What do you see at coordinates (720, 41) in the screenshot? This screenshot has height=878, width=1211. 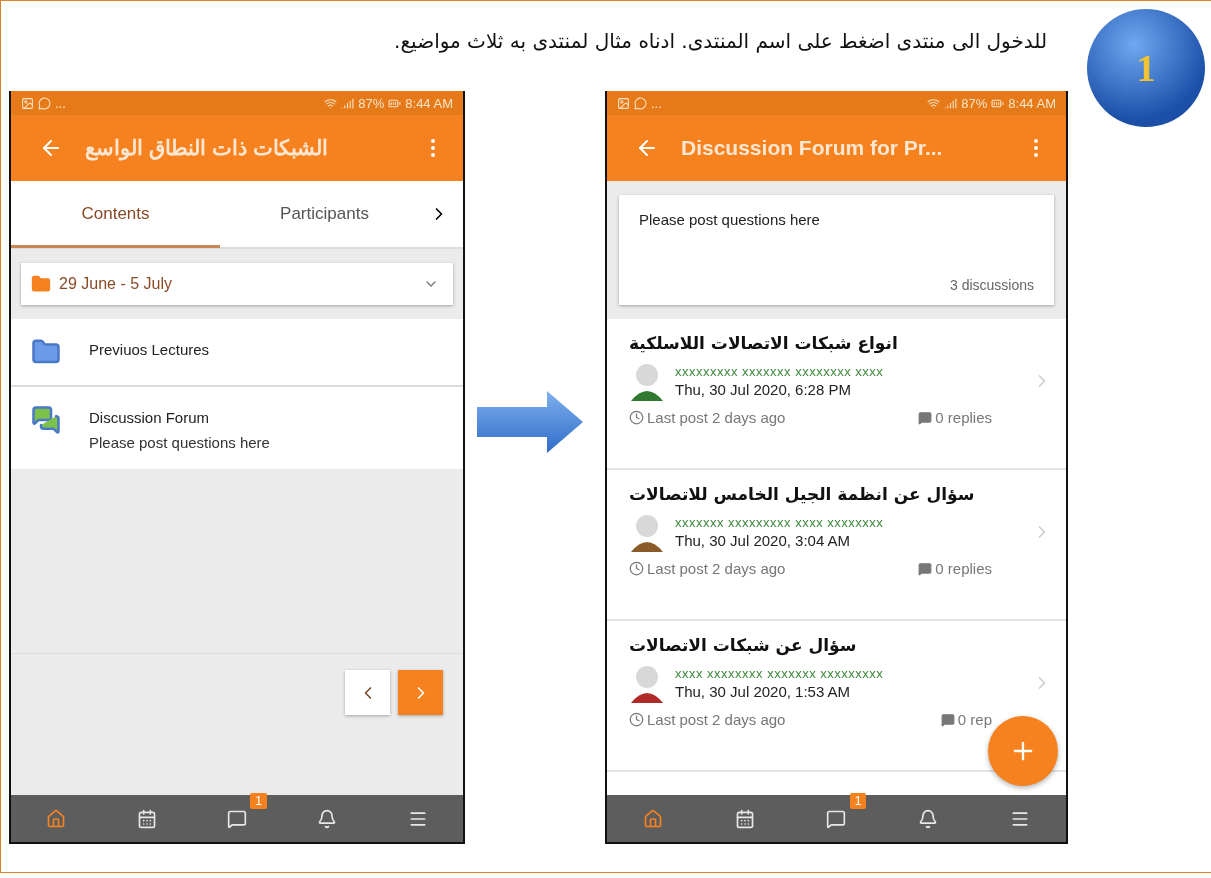 I see `instruction-text: للدخول الى منتدى اضغط على اسم المنتدى. ادناه مثال لمنتدى به ثلاث مواضيع.` at bounding box center [720, 41].